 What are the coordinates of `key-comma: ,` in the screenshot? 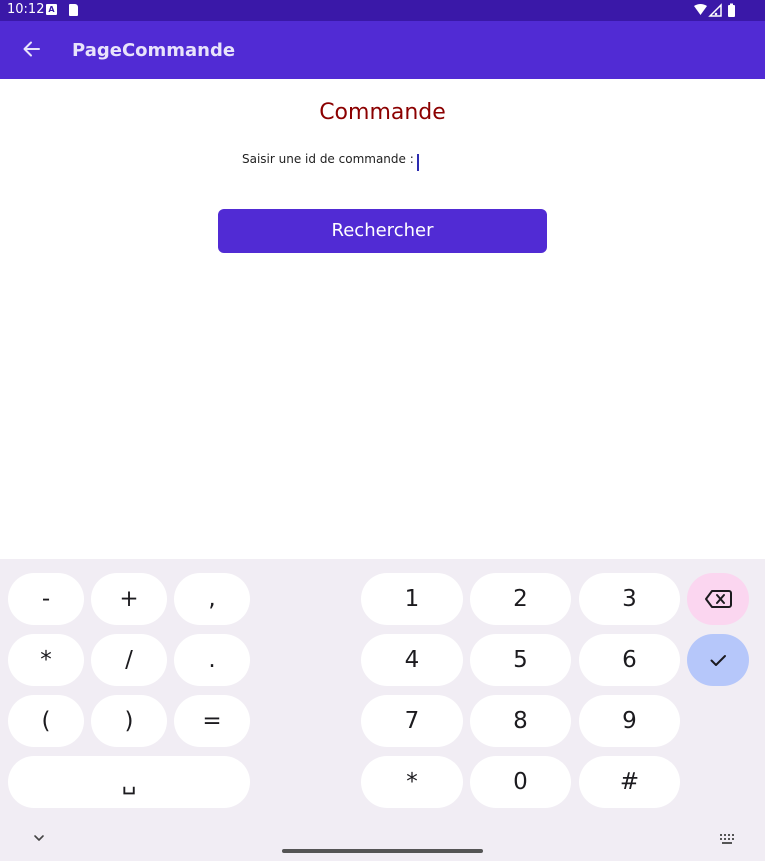 It's located at (212, 599).